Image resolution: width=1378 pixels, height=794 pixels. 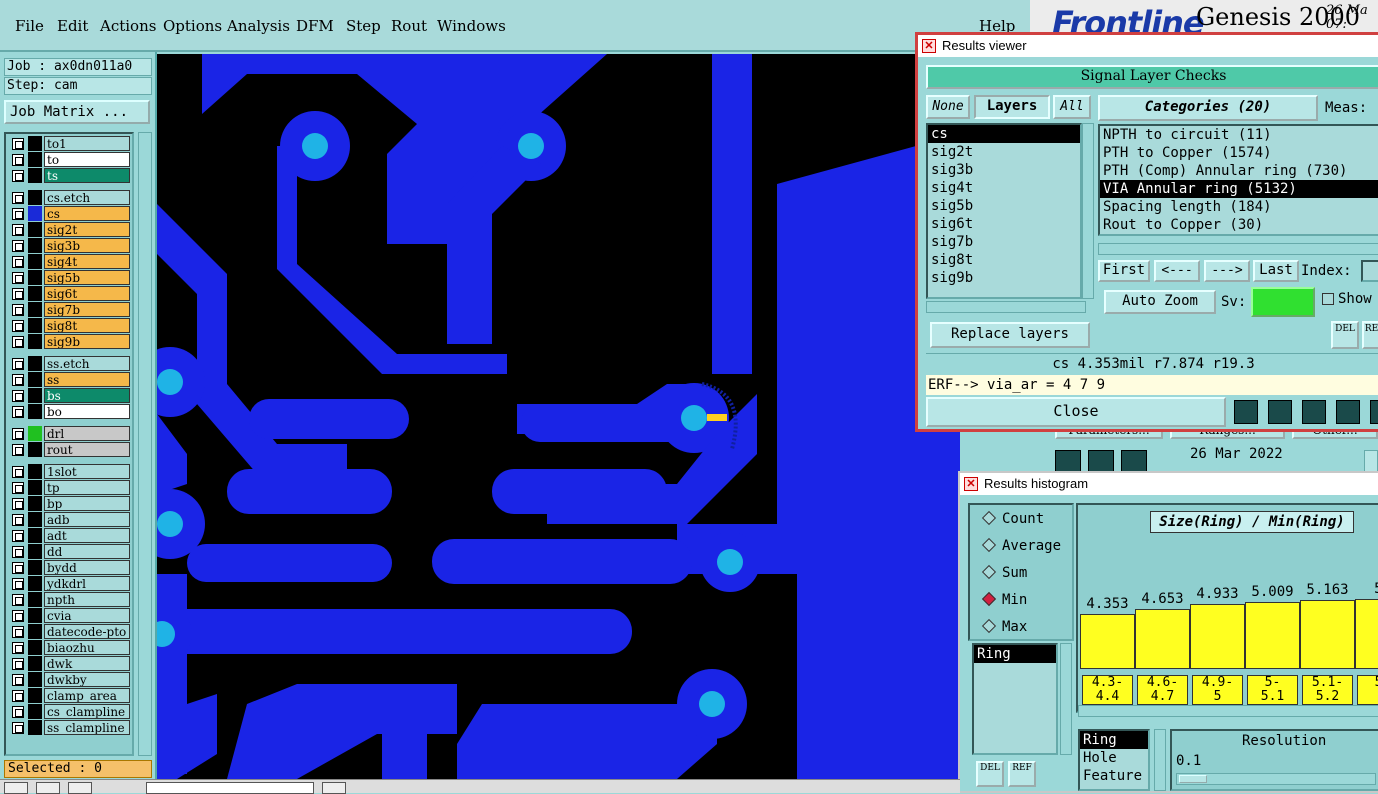 I want to click on layer-name: cvia, so click(x=87, y=615).